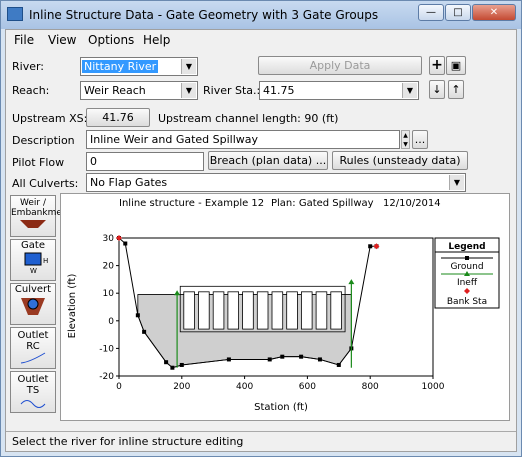  What do you see at coordinates (467, 258) in the screenshot?
I see `legend-ground-marker` at bounding box center [467, 258].